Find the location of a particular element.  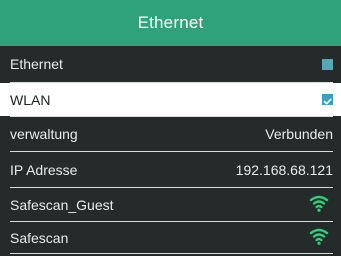

ip-address-value: 192.168.68.121 is located at coordinates (284, 169).